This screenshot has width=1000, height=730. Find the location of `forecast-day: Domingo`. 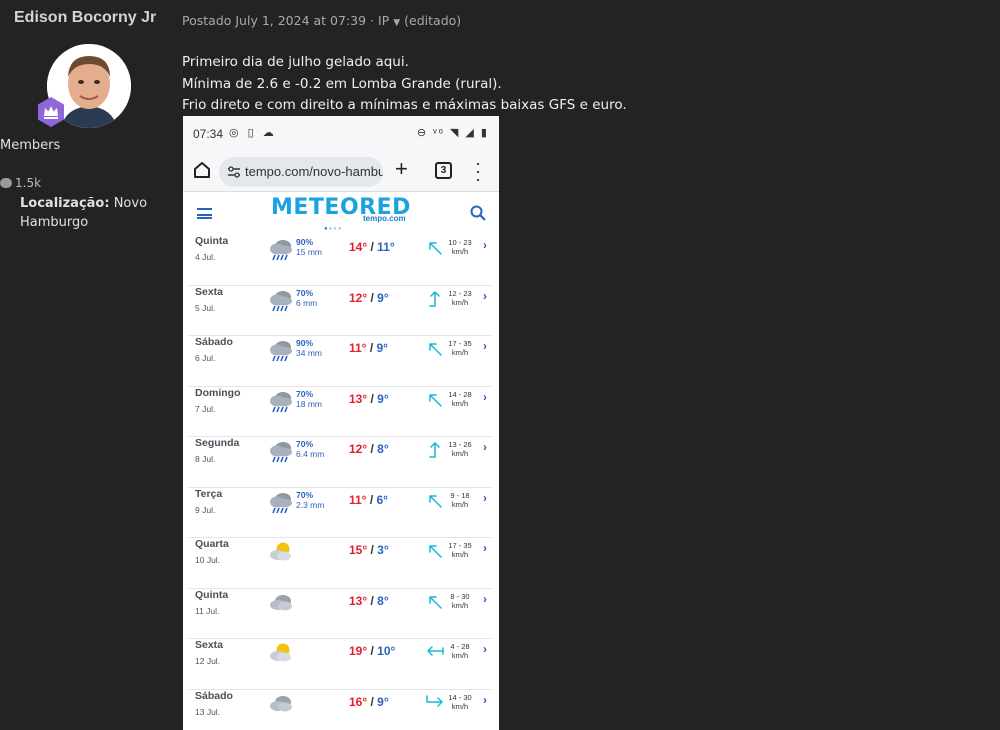

forecast-day: Domingo is located at coordinates (218, 392).